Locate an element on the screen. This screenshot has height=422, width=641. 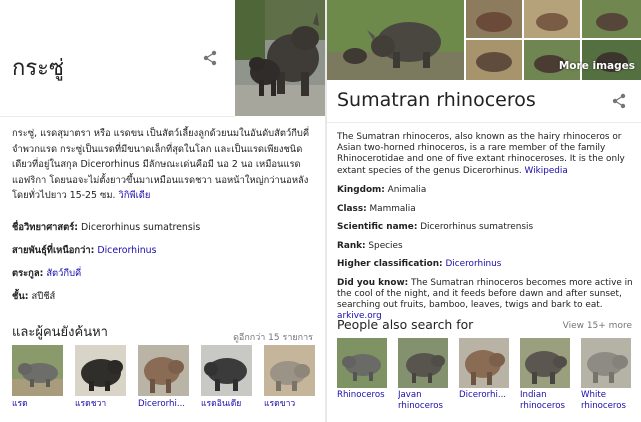
people-also-search-heading: และผู้คนยังค้นหา is located at coordinates (60, 332).